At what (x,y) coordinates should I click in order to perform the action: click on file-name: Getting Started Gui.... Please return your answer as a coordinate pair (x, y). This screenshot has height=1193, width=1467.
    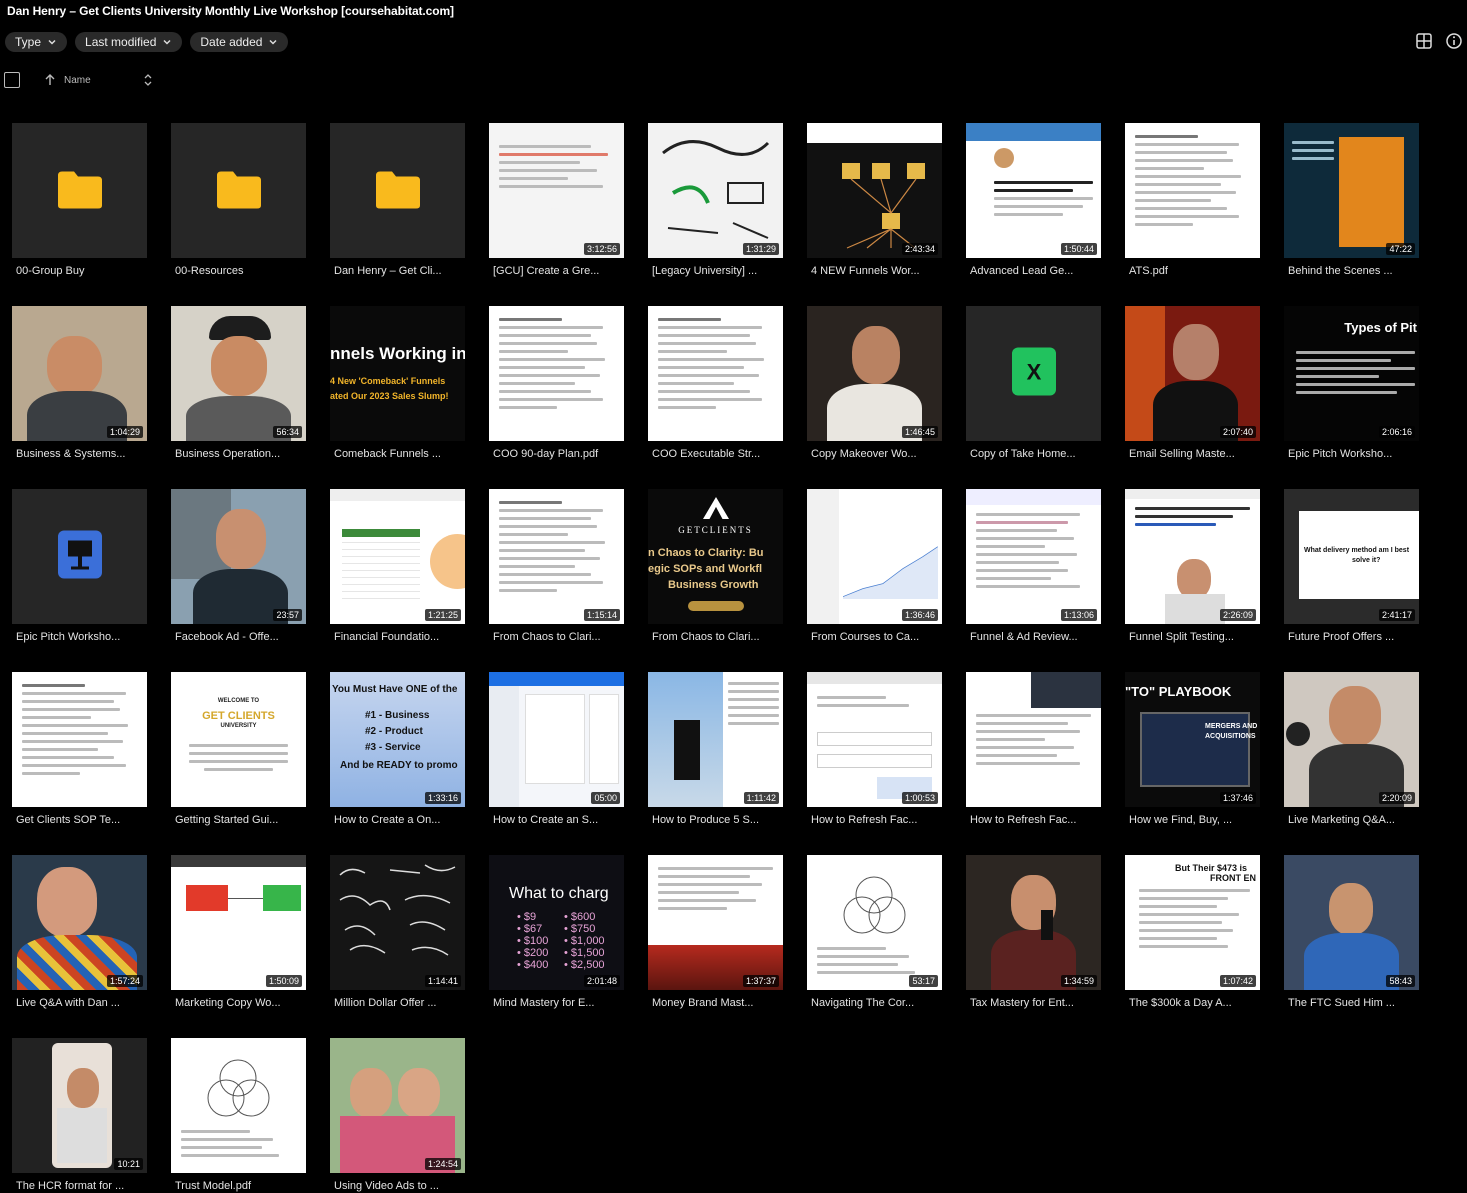
    Looking at the image, I should click on (238, 820).